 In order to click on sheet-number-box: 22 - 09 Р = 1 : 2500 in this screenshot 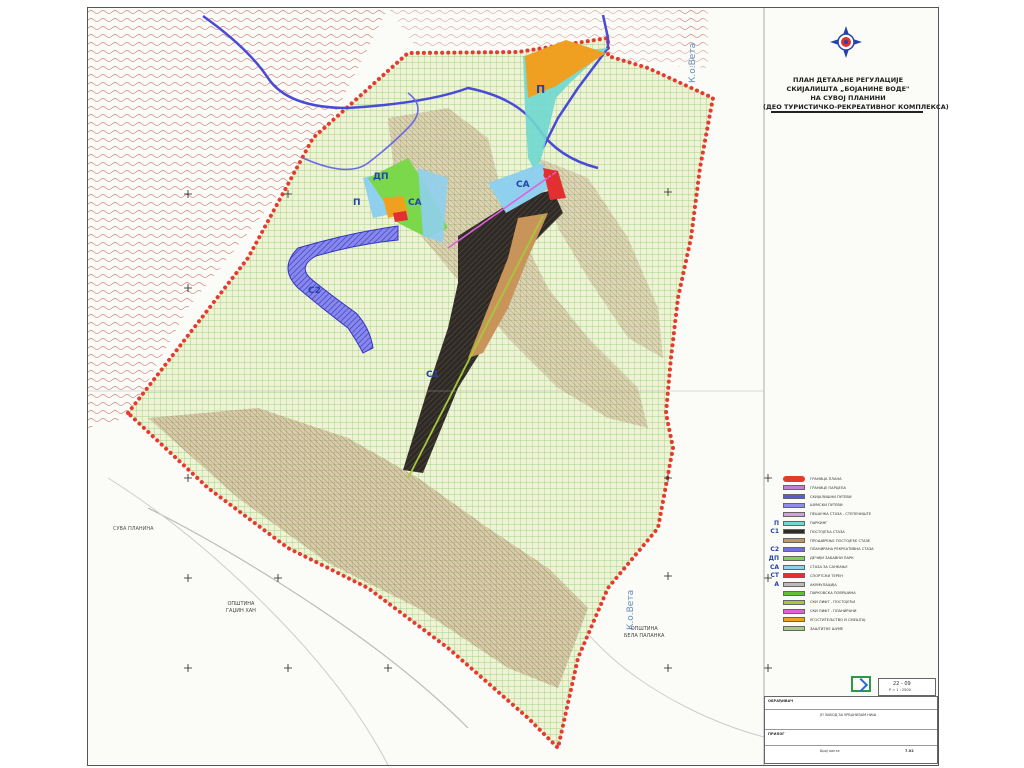, I will do `click(907, 687)`.